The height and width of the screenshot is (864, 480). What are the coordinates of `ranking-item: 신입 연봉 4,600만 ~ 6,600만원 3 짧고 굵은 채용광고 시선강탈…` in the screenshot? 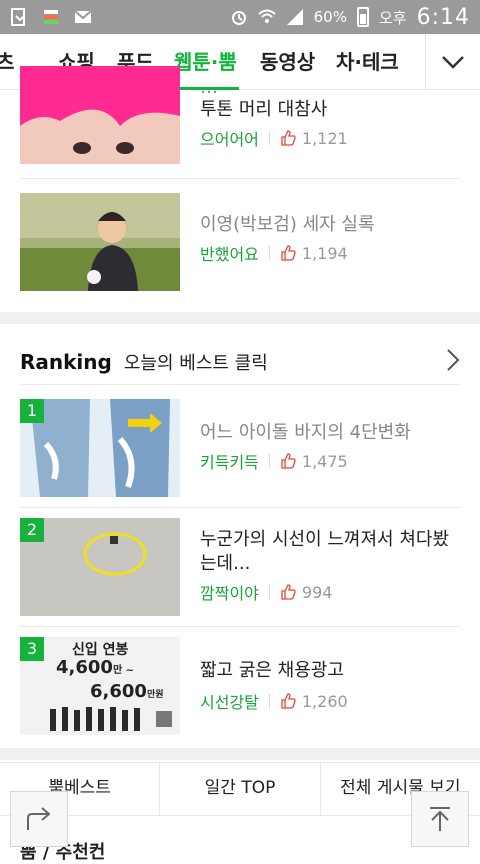 It's located at (240, 687).